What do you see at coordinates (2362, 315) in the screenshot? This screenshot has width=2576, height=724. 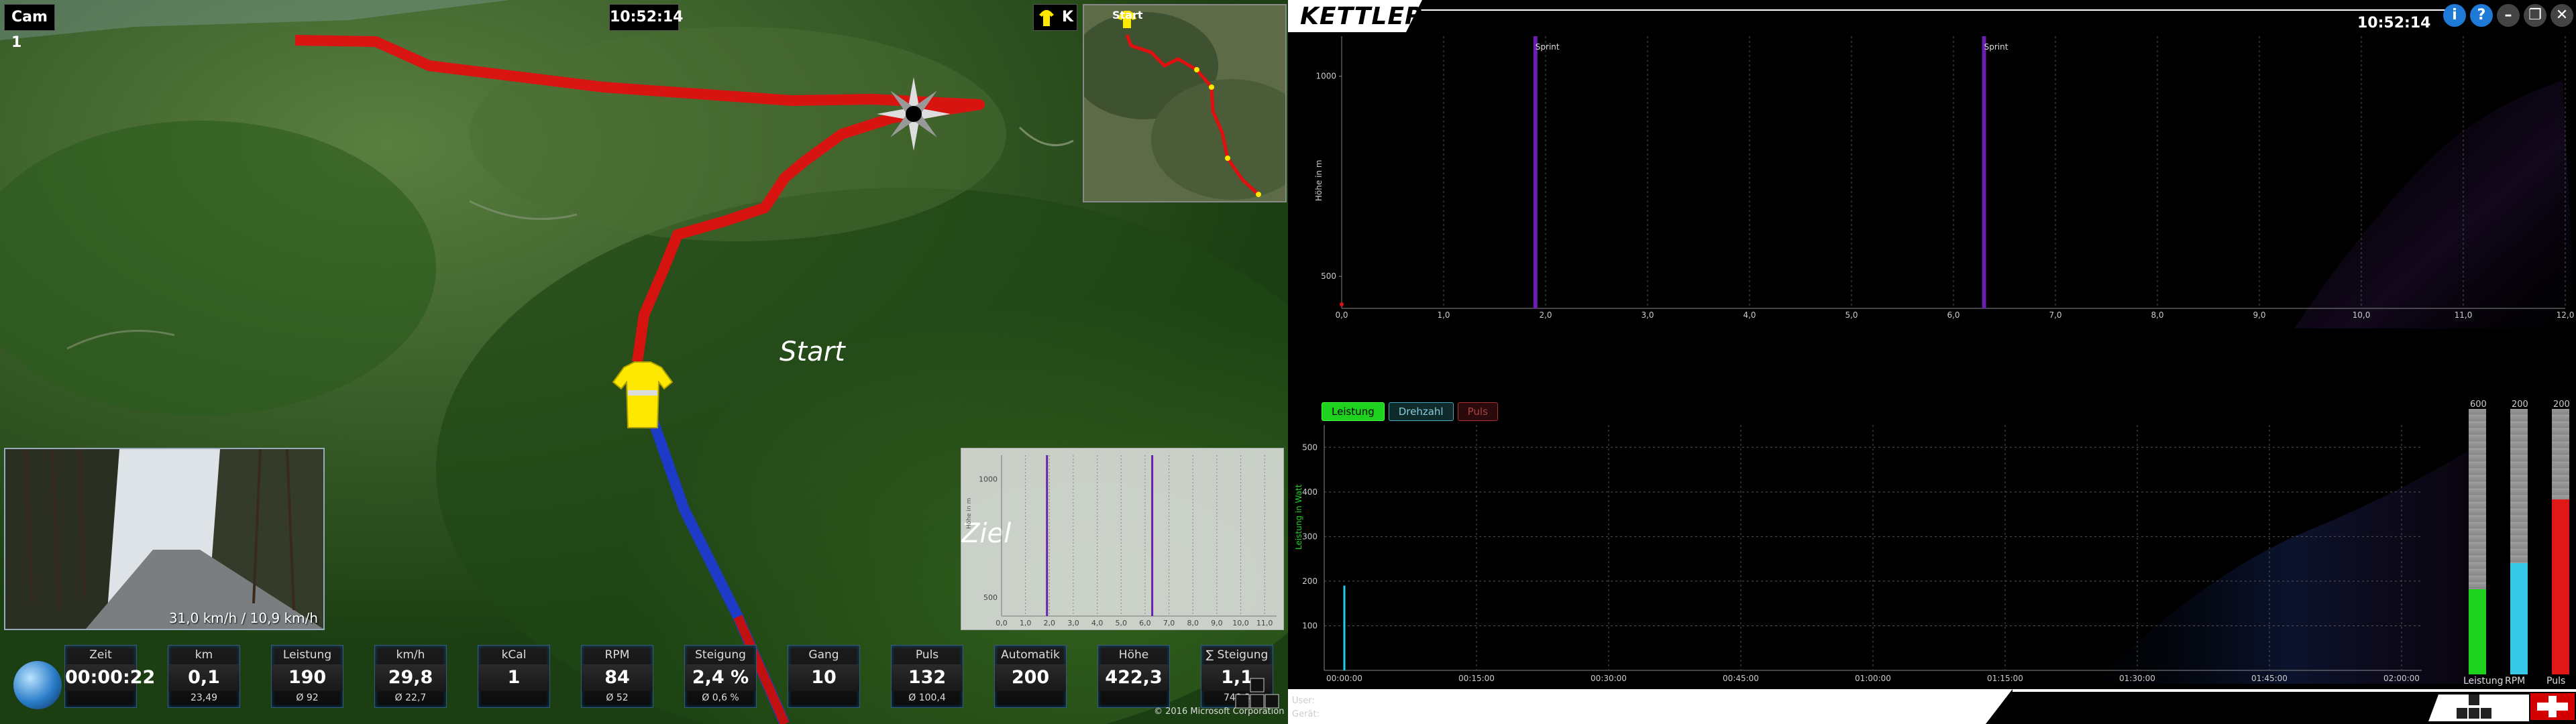 I see `elevation-x-tick: 10,0` at bounding box center [2362, 315].